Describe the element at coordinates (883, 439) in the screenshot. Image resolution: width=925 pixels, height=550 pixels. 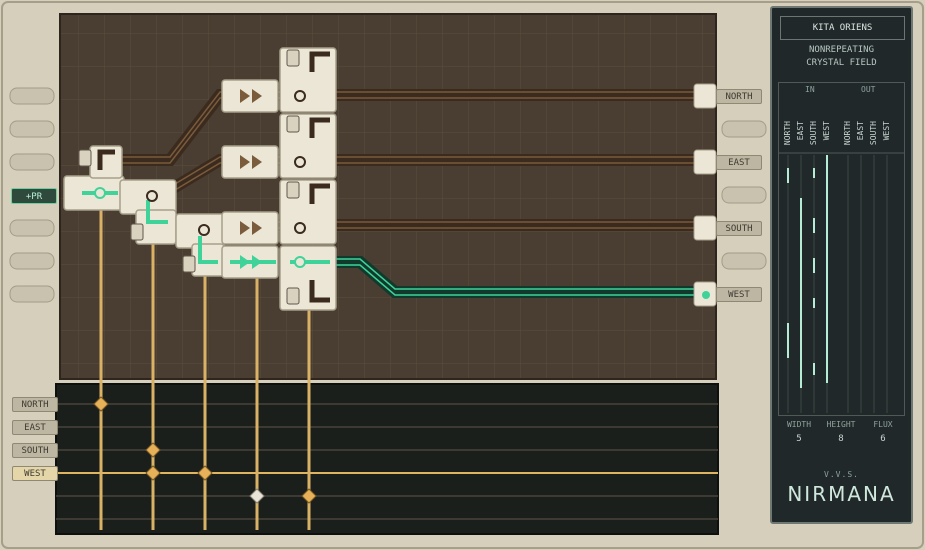
I see `flux-value: 6` at that location.